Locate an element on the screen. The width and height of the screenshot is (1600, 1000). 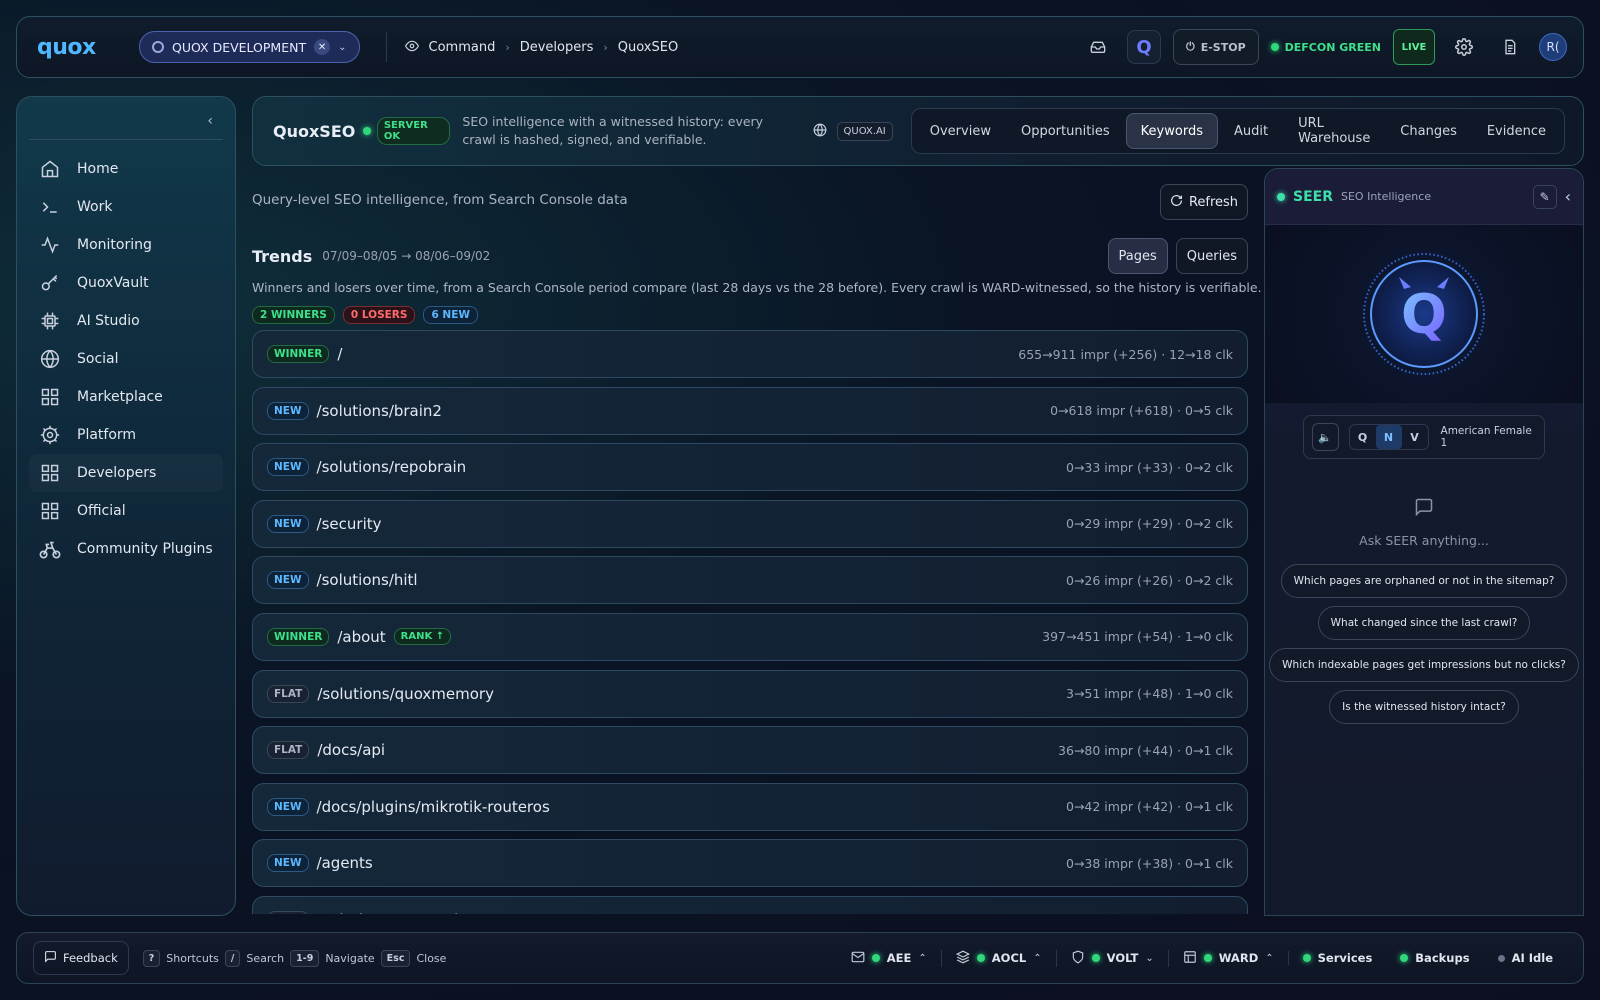
losers-count-badge: 0 LOSERS is located at coordinates (379, 315).